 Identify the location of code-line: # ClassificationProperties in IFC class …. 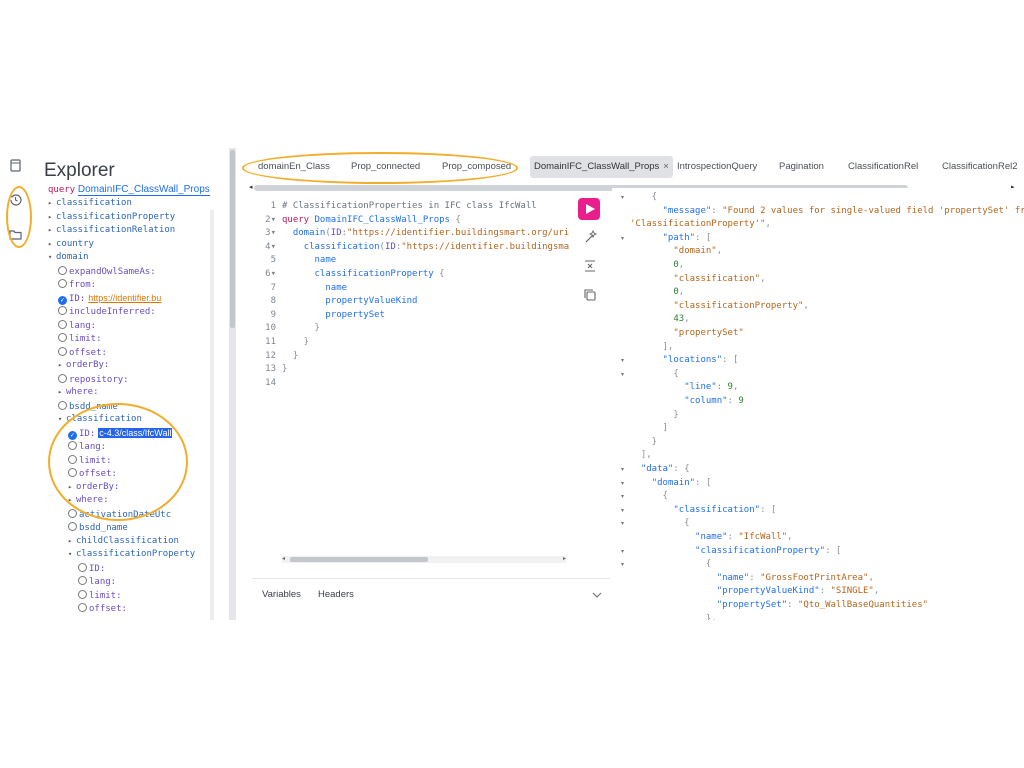
(409, 206).